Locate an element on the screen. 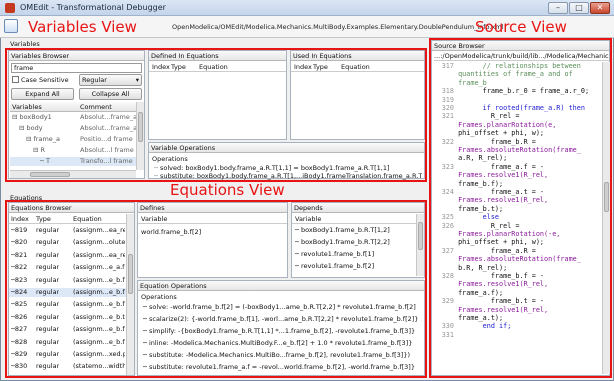  depends-variable-item: ─ revolute1.frame_b.f[1] is located at coordinates (354, 254).